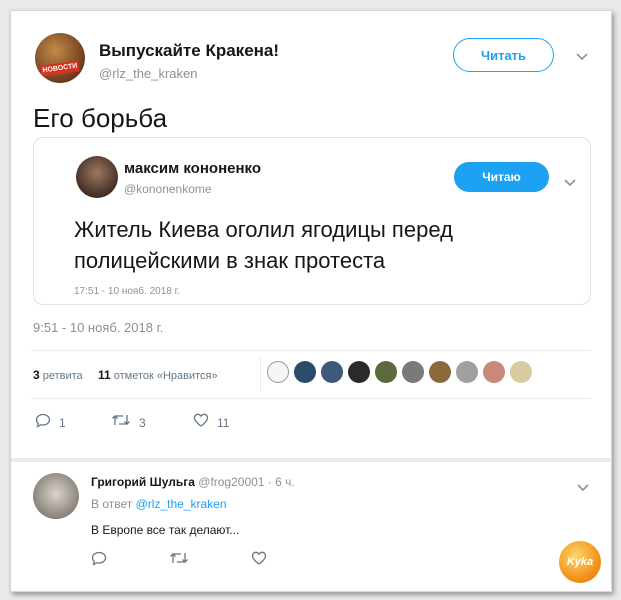 The image size is (621, 600). What do you see at coordinates (98, 327) in the screenshot?
I see `tweet-timestamp: 9:51 - 10 нояб. 2018 г.` at bounding box center [98, 327].